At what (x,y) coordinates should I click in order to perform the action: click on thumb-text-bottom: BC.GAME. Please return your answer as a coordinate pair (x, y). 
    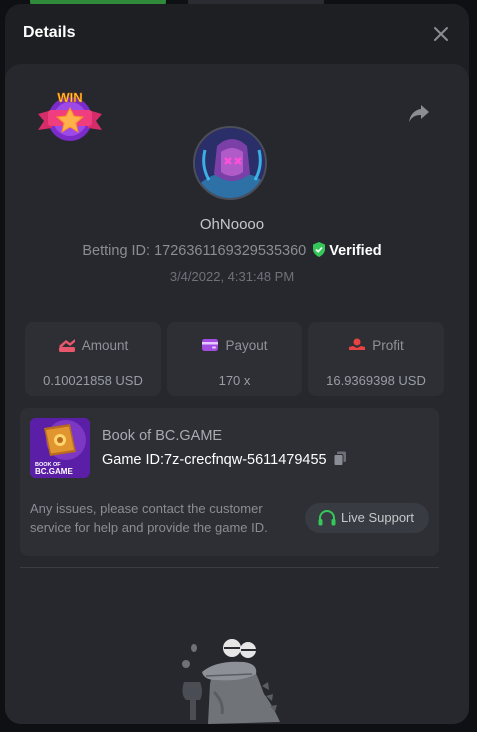
    Looking at the image, I should click on (54, 471).